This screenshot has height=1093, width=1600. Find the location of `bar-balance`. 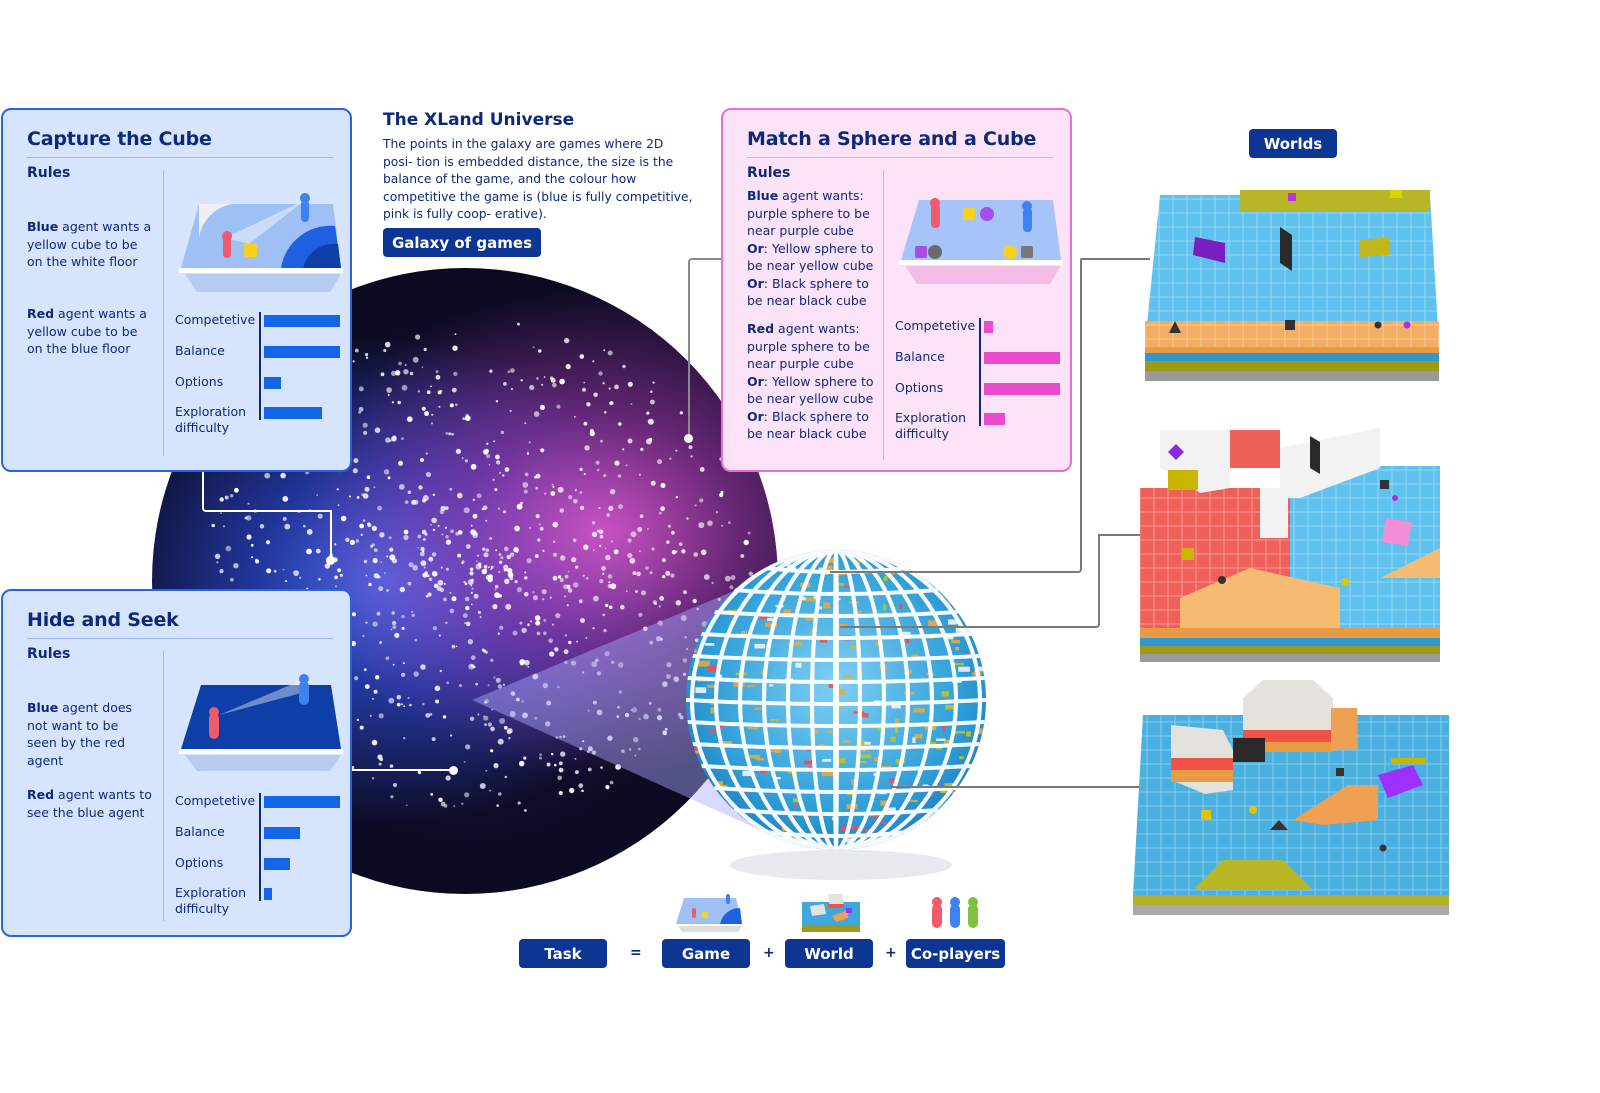

bar-balance is located at coordinates (282, 833).